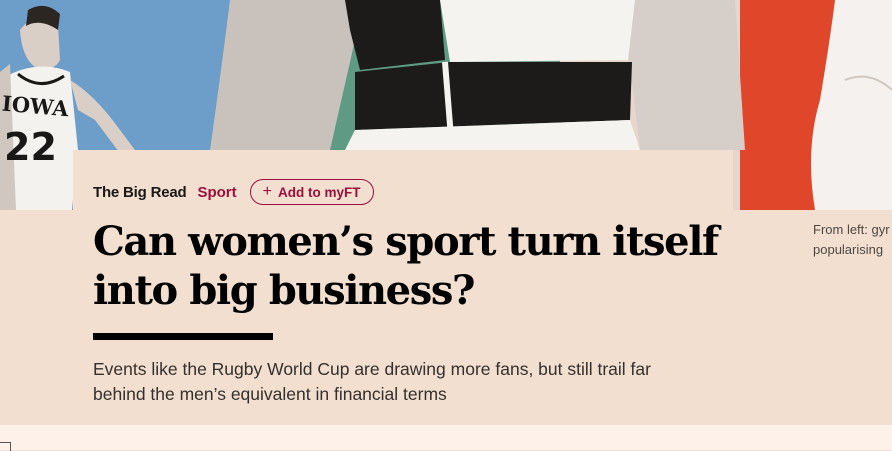  Describe the element at coordinates (851, 105) in the screenshot. I see `right-athlete-figure` at that location.